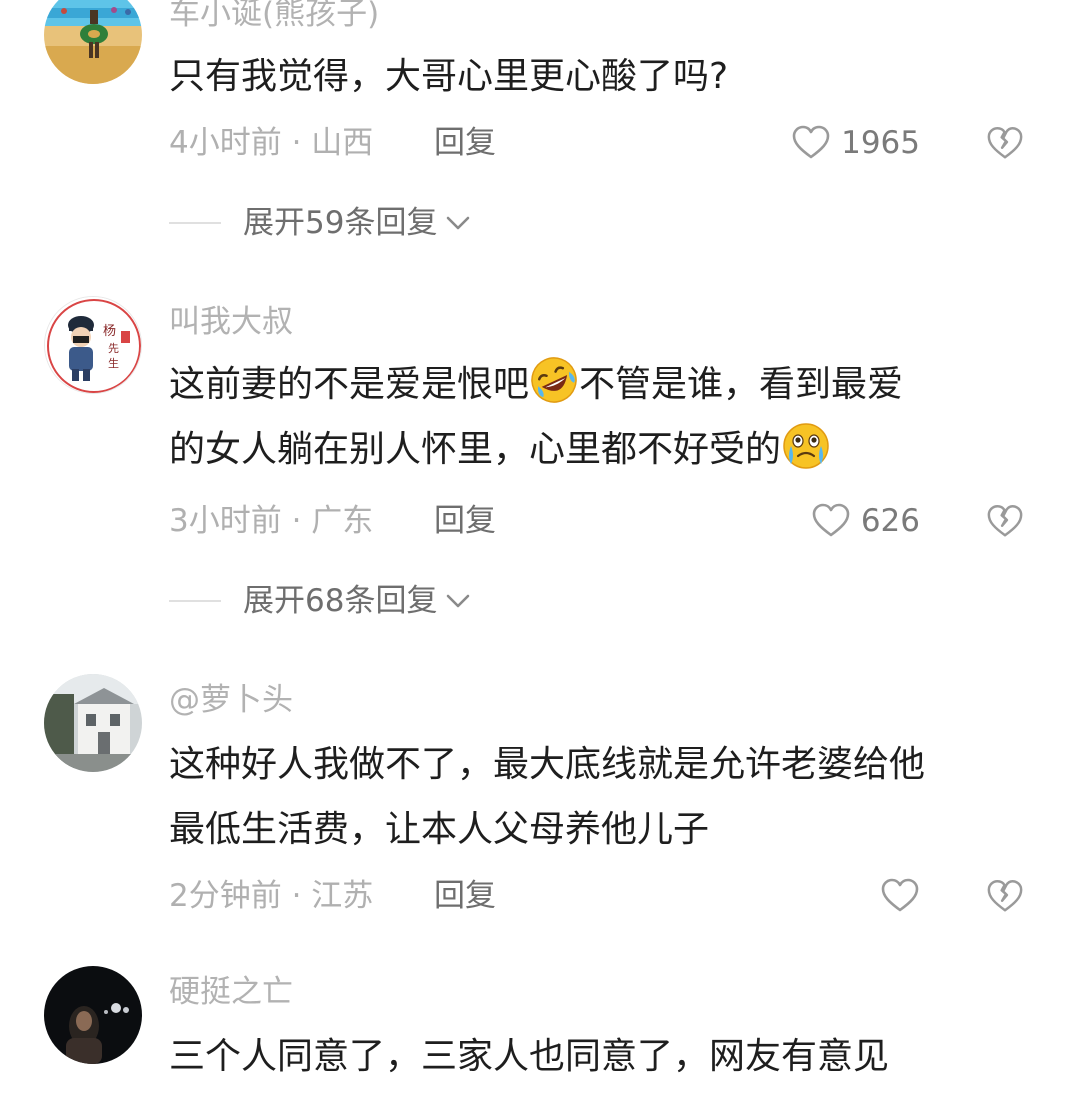 The height and width of the screenshot is (1104, 1080). I want to click on comment-line: 只有我觉得，大哥心里更心酸了吗?, so click(449, 76).